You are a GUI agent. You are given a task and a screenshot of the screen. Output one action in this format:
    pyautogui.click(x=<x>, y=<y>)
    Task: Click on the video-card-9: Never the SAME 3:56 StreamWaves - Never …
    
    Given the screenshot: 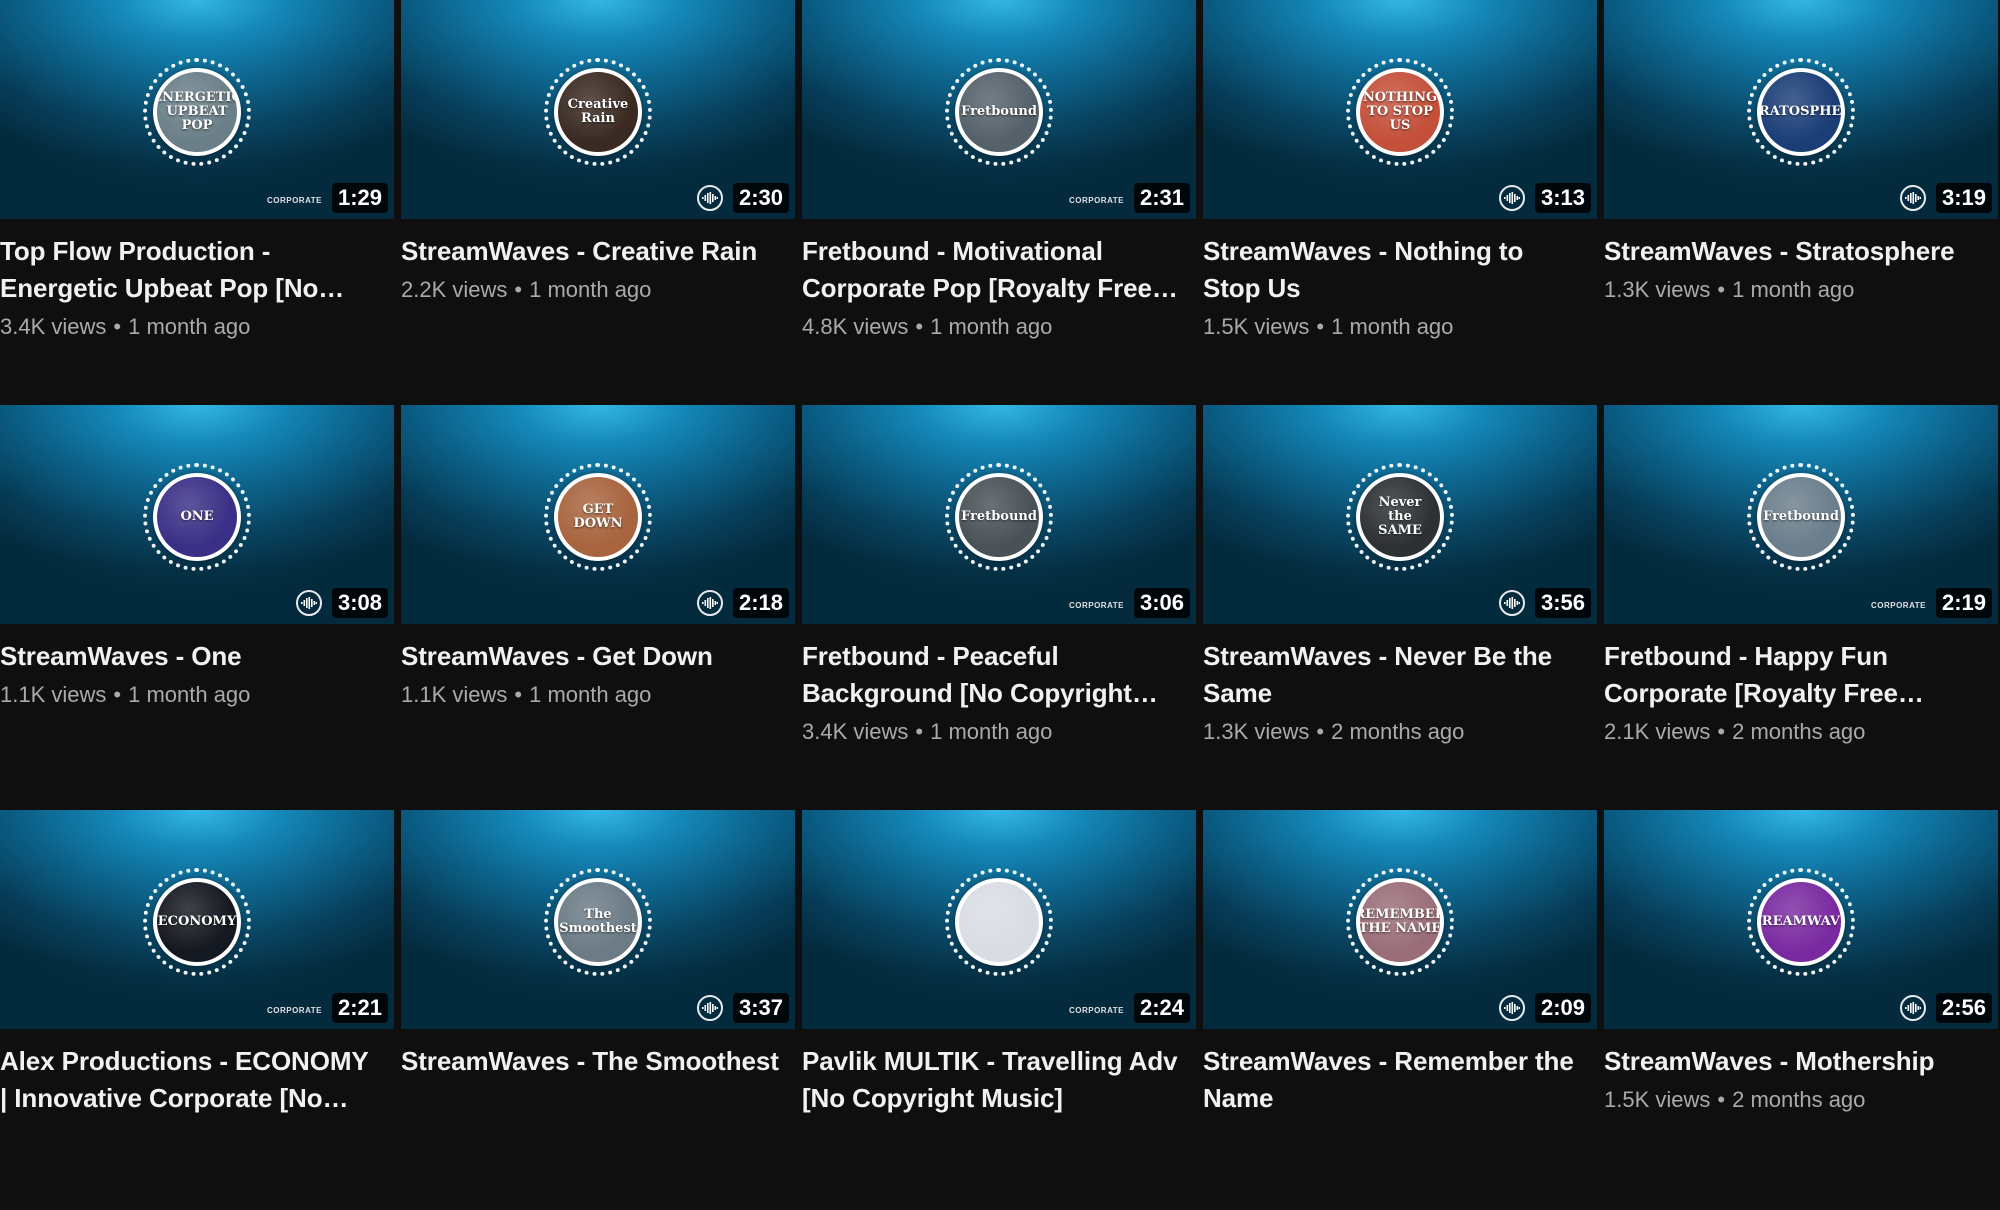 What is the action you would take?
    pyautogui.click(x=1400, y=605)
    